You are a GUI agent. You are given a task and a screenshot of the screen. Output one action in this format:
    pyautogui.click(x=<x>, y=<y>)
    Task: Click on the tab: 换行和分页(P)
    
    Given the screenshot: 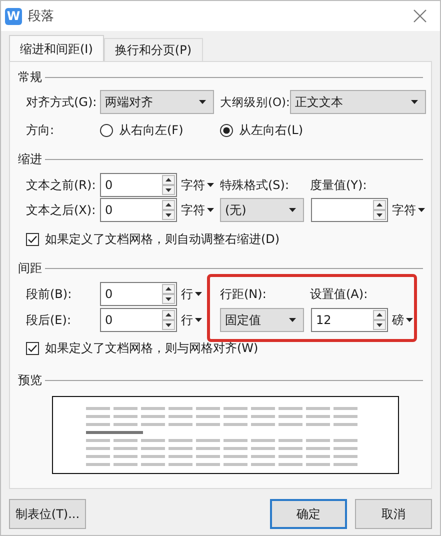 What is the action you would take?
    pyautogui.click(x=153, y=49)
    